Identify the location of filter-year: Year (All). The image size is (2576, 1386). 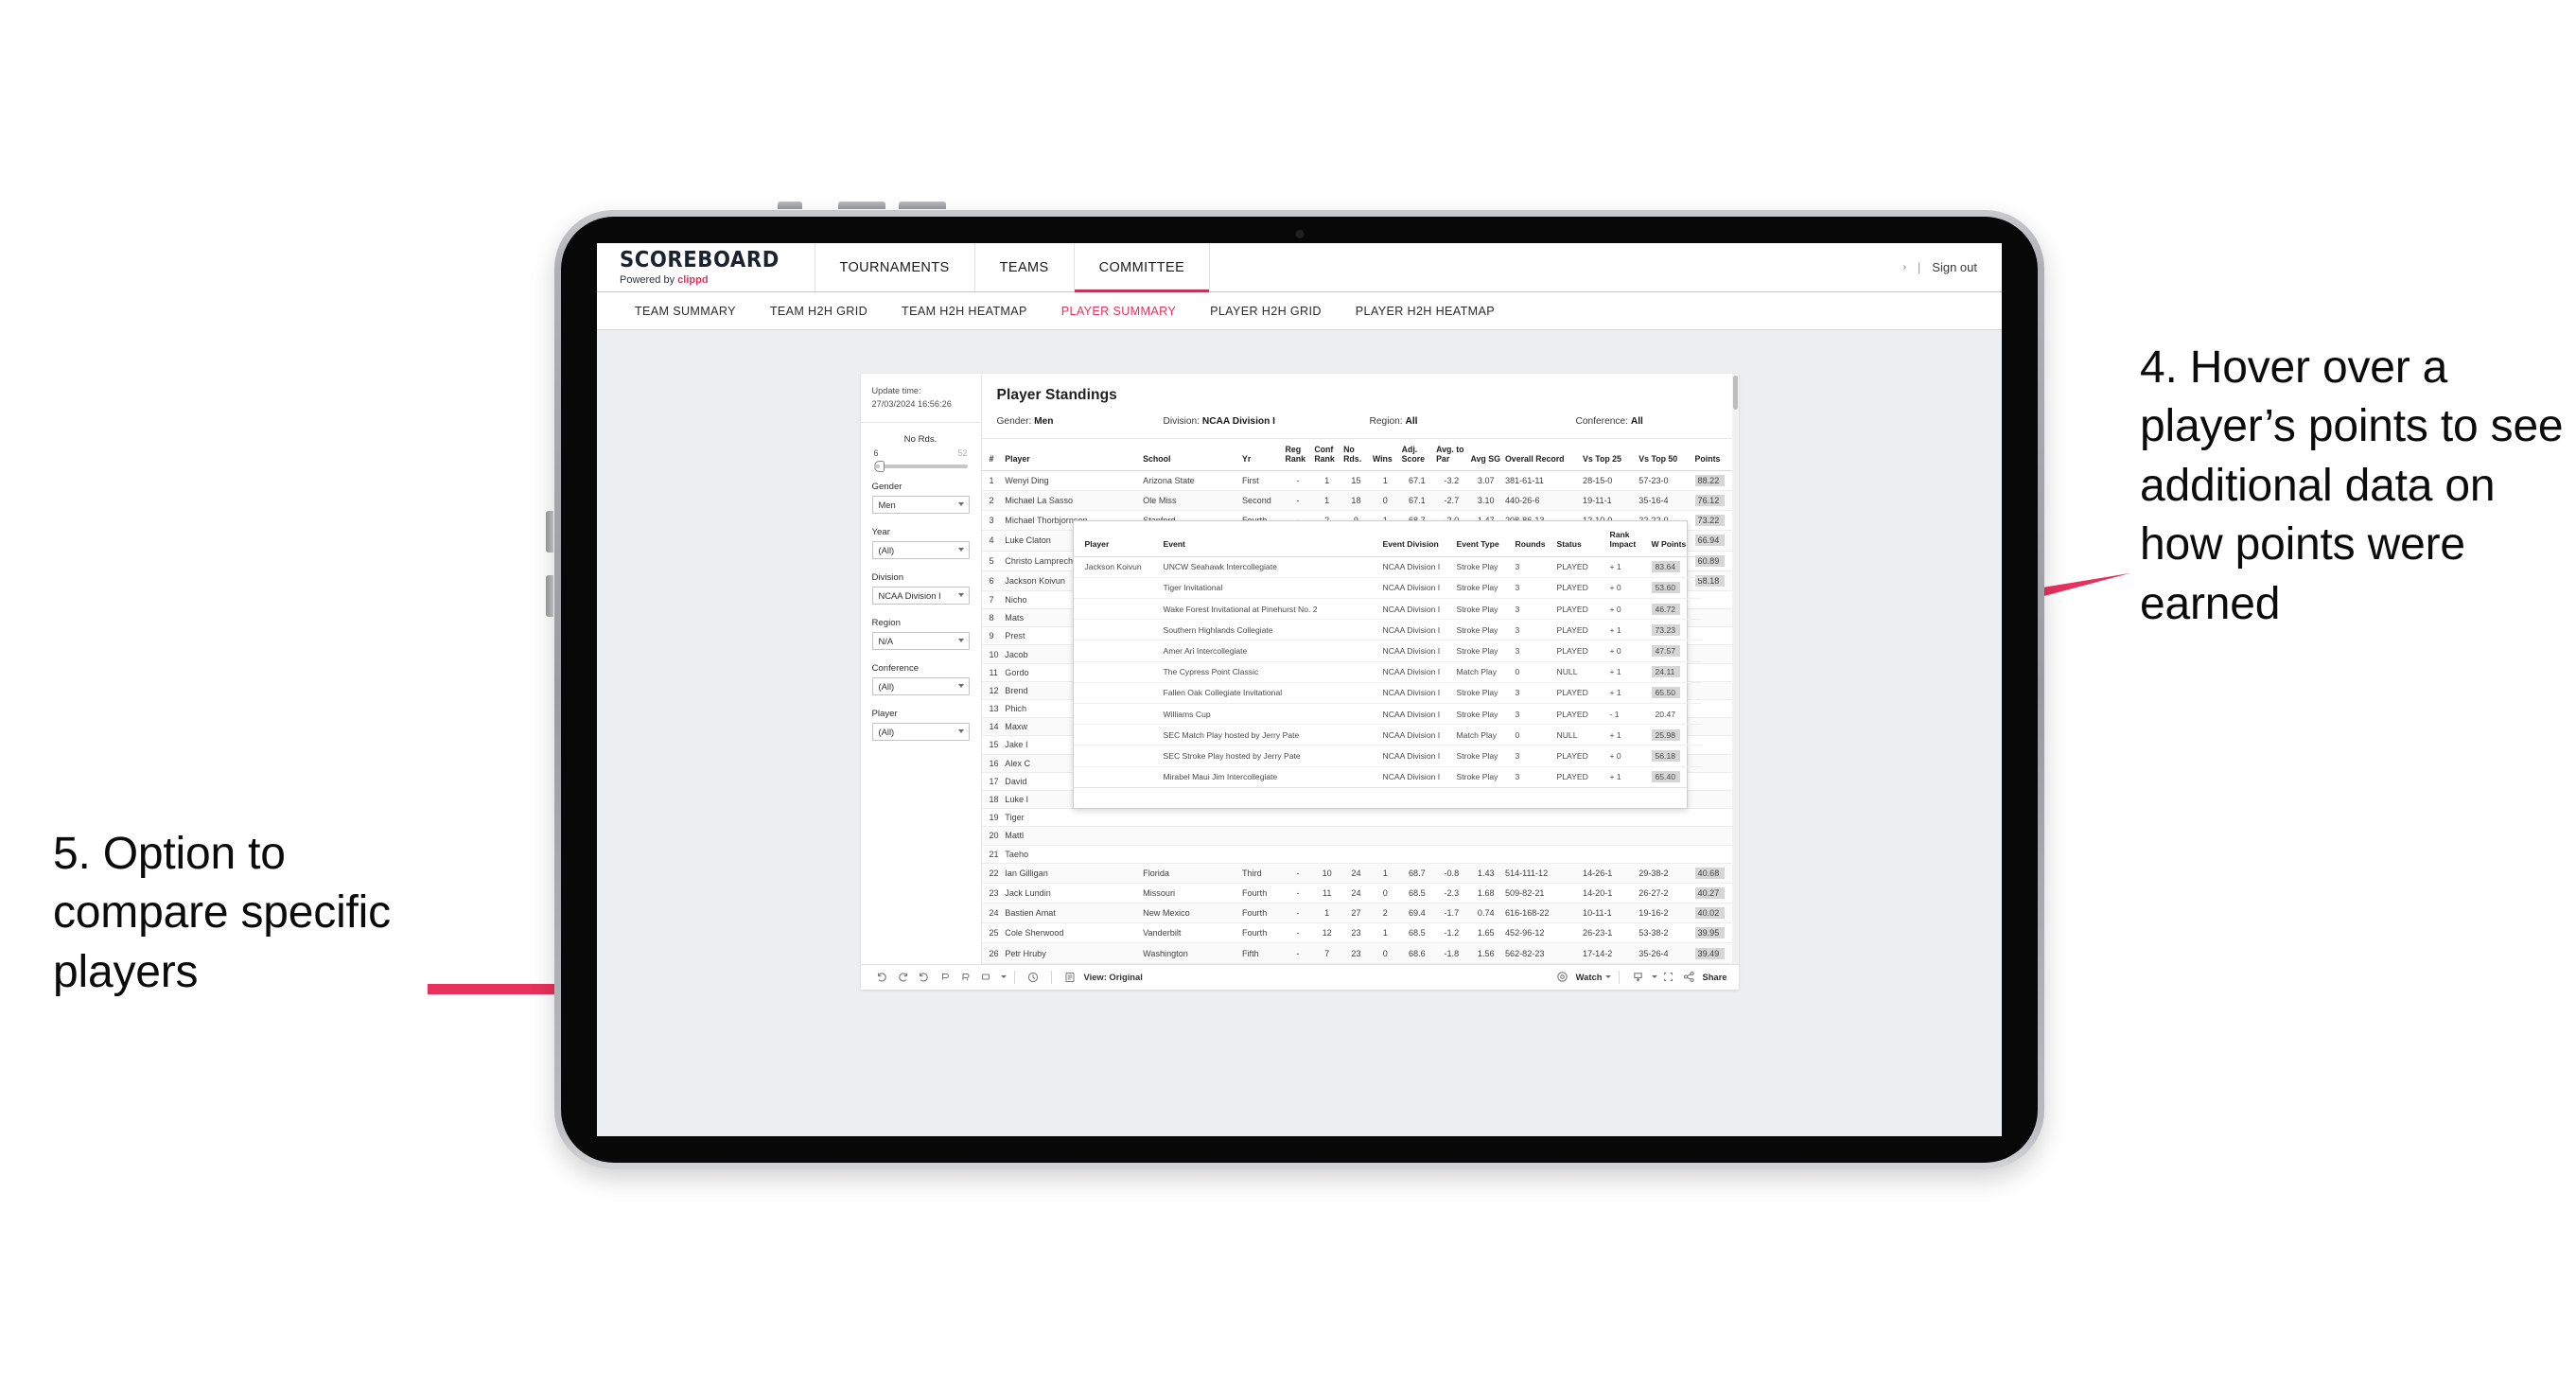
(921, 543).